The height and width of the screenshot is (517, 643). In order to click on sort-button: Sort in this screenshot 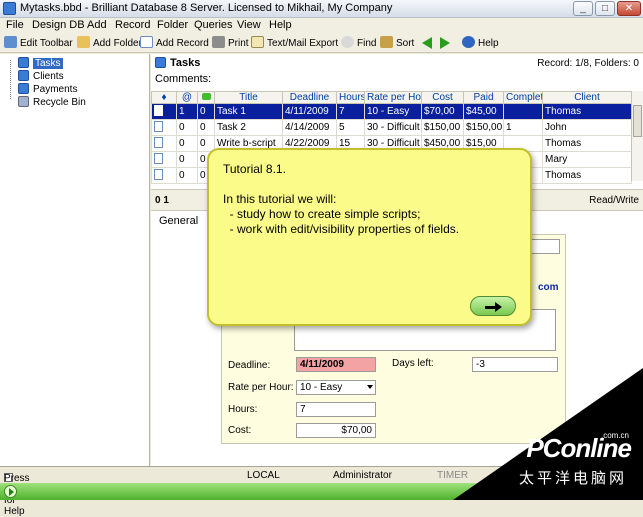, I will do `click(397, 43)`.